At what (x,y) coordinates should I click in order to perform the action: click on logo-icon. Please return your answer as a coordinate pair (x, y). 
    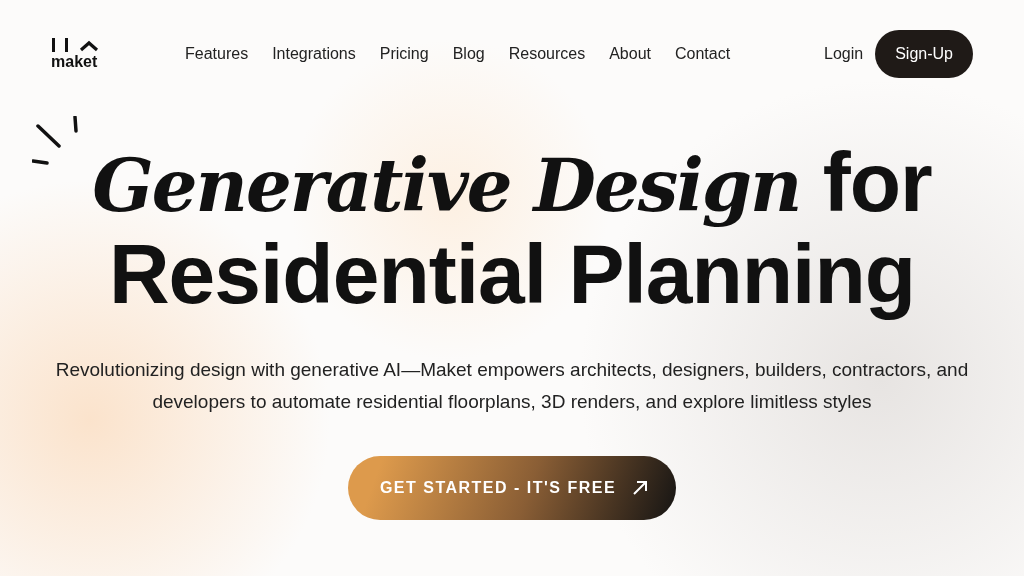
    Looking at the image, I should click on (75, 45).